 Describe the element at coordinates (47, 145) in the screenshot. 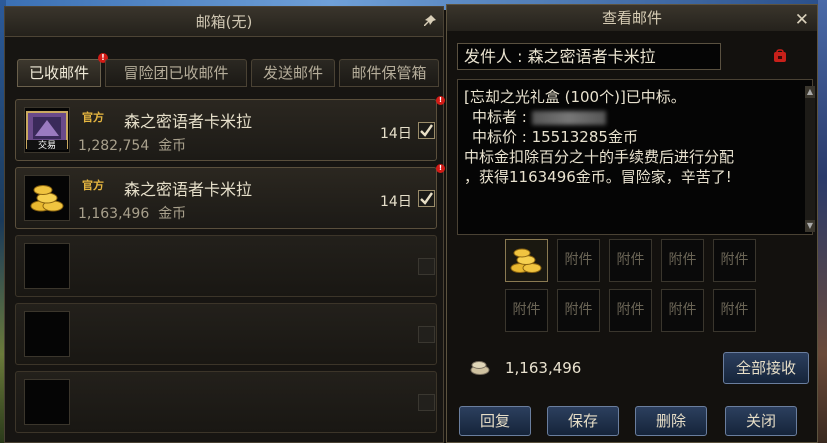

I see `item-label: 交易` at that location.